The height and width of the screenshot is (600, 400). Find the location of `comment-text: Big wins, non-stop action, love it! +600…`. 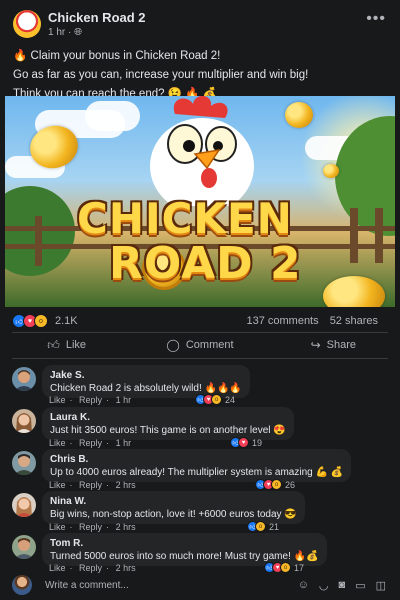

comment-text: Big wins, non-stop action, love it! +600… is located at coordinates (173, 514).